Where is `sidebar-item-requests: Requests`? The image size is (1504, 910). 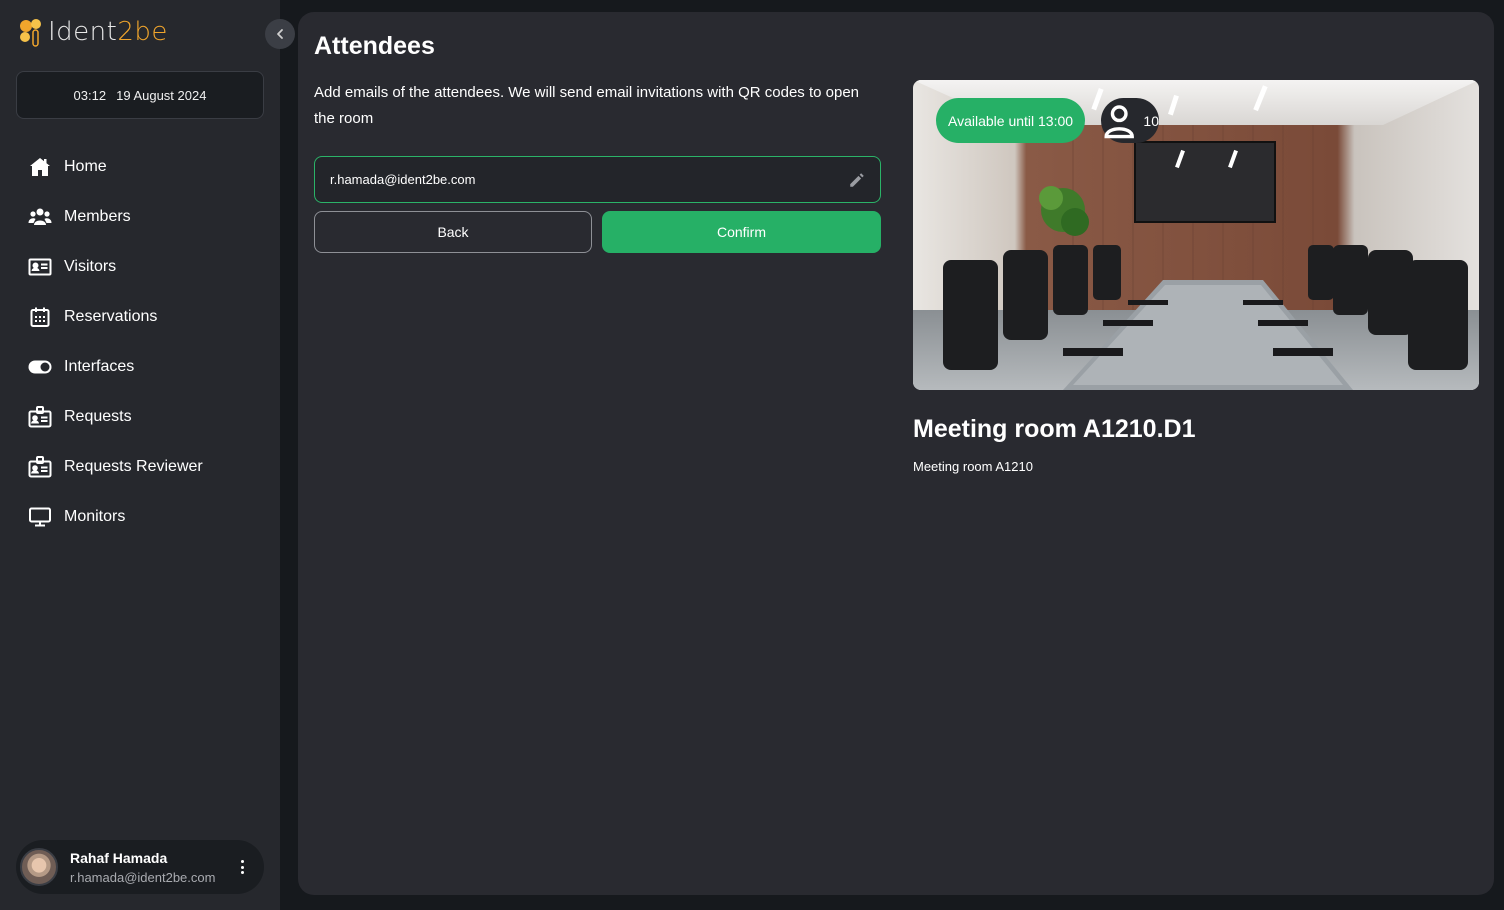
sidebar-item-requests: Requests is located at coordinates (140, 417).